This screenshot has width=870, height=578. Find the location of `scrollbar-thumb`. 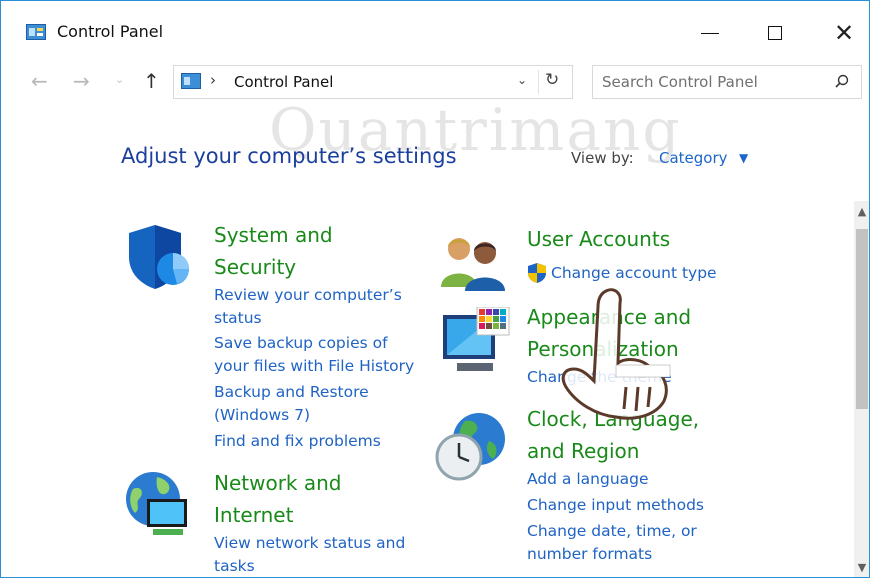

scrollbar-thumb is located at coordinates (862, 319).